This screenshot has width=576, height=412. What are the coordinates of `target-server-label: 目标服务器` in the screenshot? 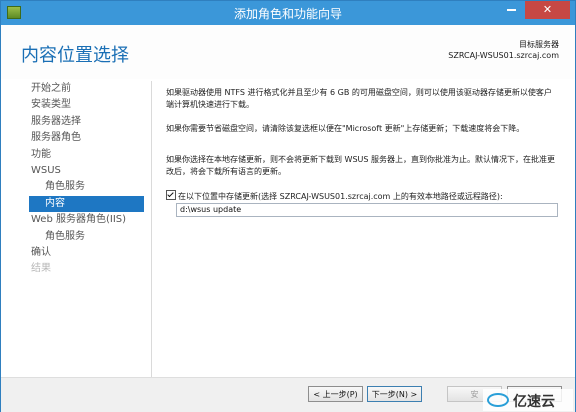 It's located at (539, 44).